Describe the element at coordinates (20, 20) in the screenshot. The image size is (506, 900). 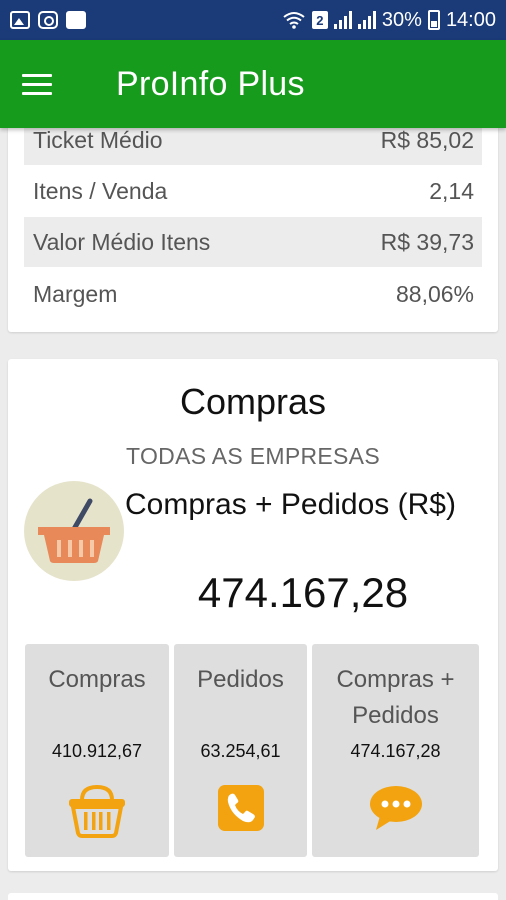
I see `image-icon` at that location.